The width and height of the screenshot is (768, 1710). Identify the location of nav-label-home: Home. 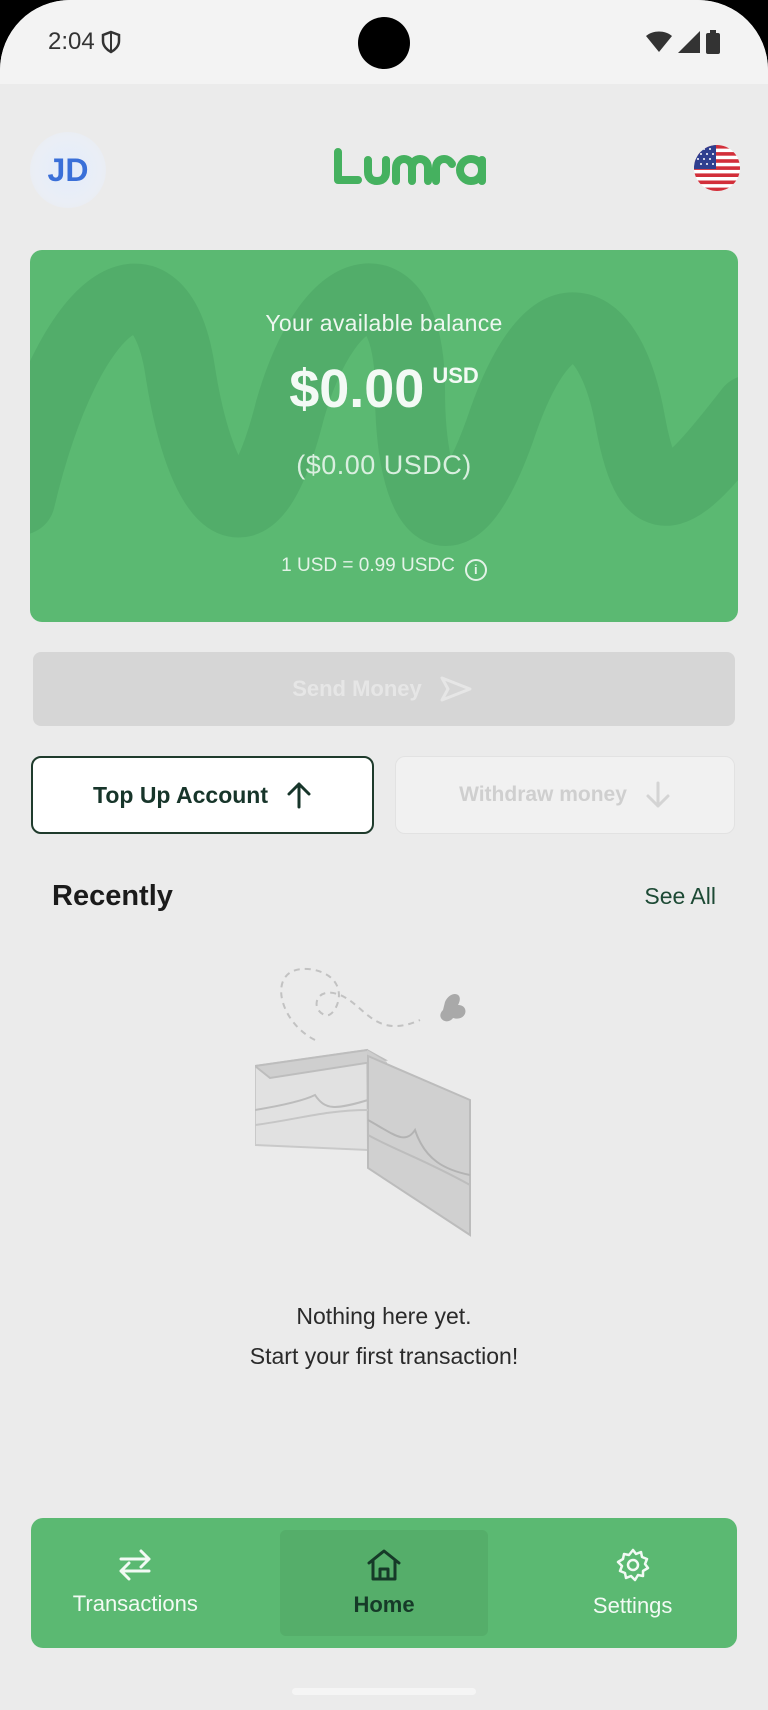
(384, 1604).